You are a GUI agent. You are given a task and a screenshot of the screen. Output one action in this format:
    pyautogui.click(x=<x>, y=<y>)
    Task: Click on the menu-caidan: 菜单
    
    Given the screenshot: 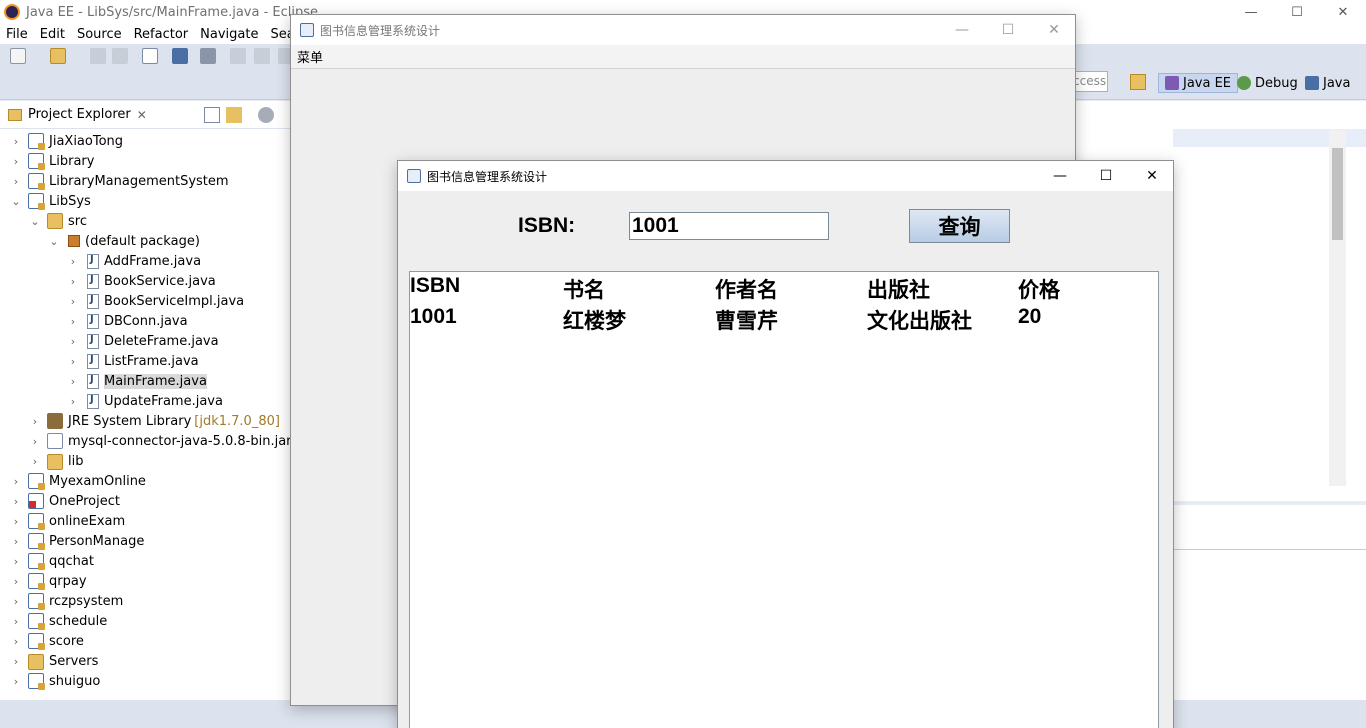 What is the action you would take?
    pyautogui.click(x=310, y=56)
    